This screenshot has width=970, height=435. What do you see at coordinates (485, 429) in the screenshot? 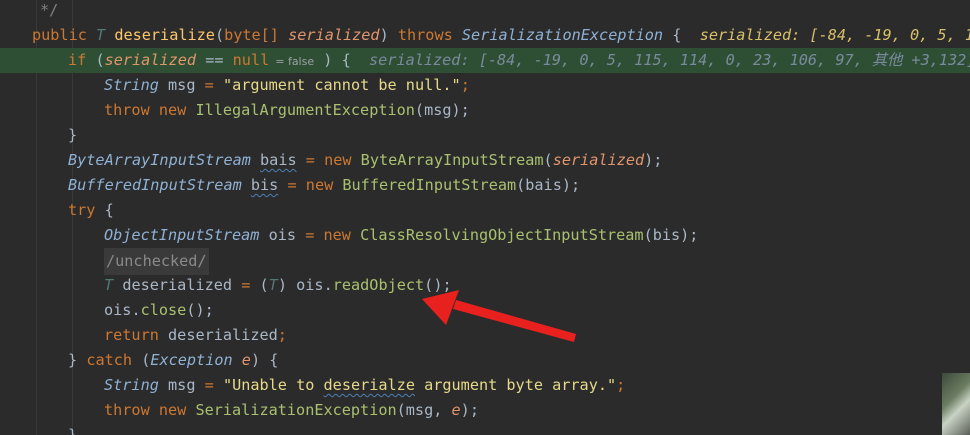
I see `code-line-close-brace-partial: }` at bounding box center [485, 429].